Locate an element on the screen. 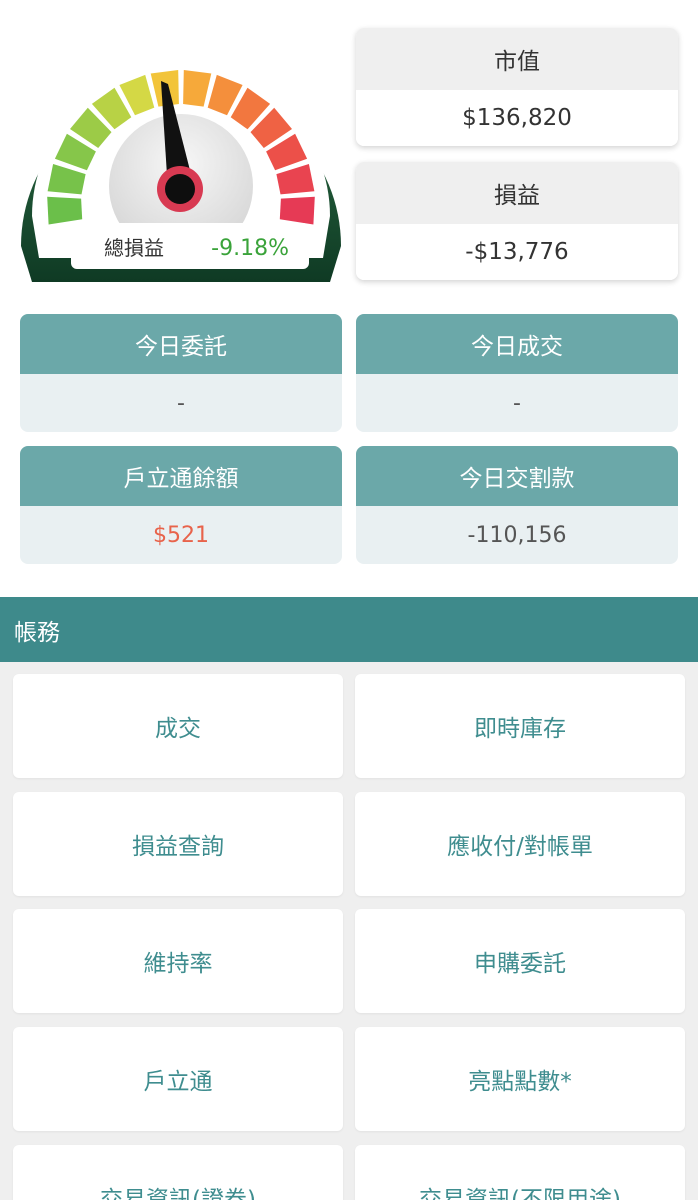 The width and height of the screenshot is (698, 1200). market-value-card: 市值 $136,820 is located at coordinates (517, 87).